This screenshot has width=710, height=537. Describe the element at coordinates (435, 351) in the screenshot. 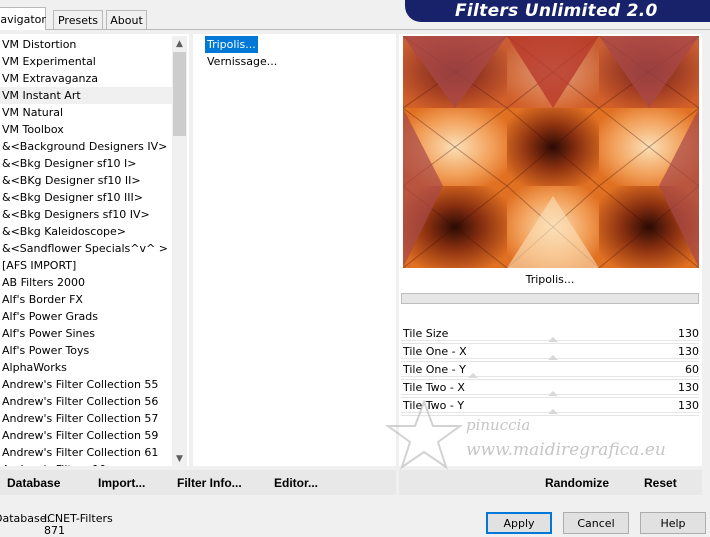

I see `param-label: Tile One - X` at that location.